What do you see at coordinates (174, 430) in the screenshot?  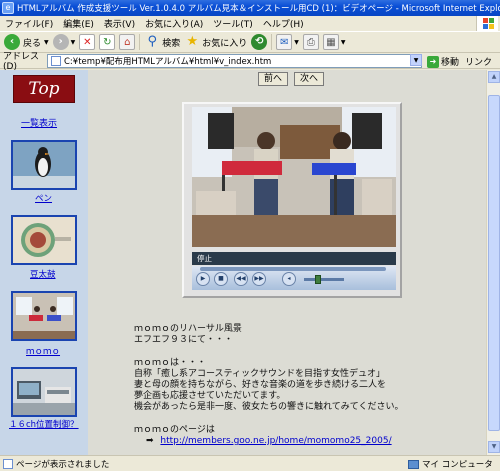 I see `description-line-8: ｍｏｍｏのページは` at bounding box center [174, 430].